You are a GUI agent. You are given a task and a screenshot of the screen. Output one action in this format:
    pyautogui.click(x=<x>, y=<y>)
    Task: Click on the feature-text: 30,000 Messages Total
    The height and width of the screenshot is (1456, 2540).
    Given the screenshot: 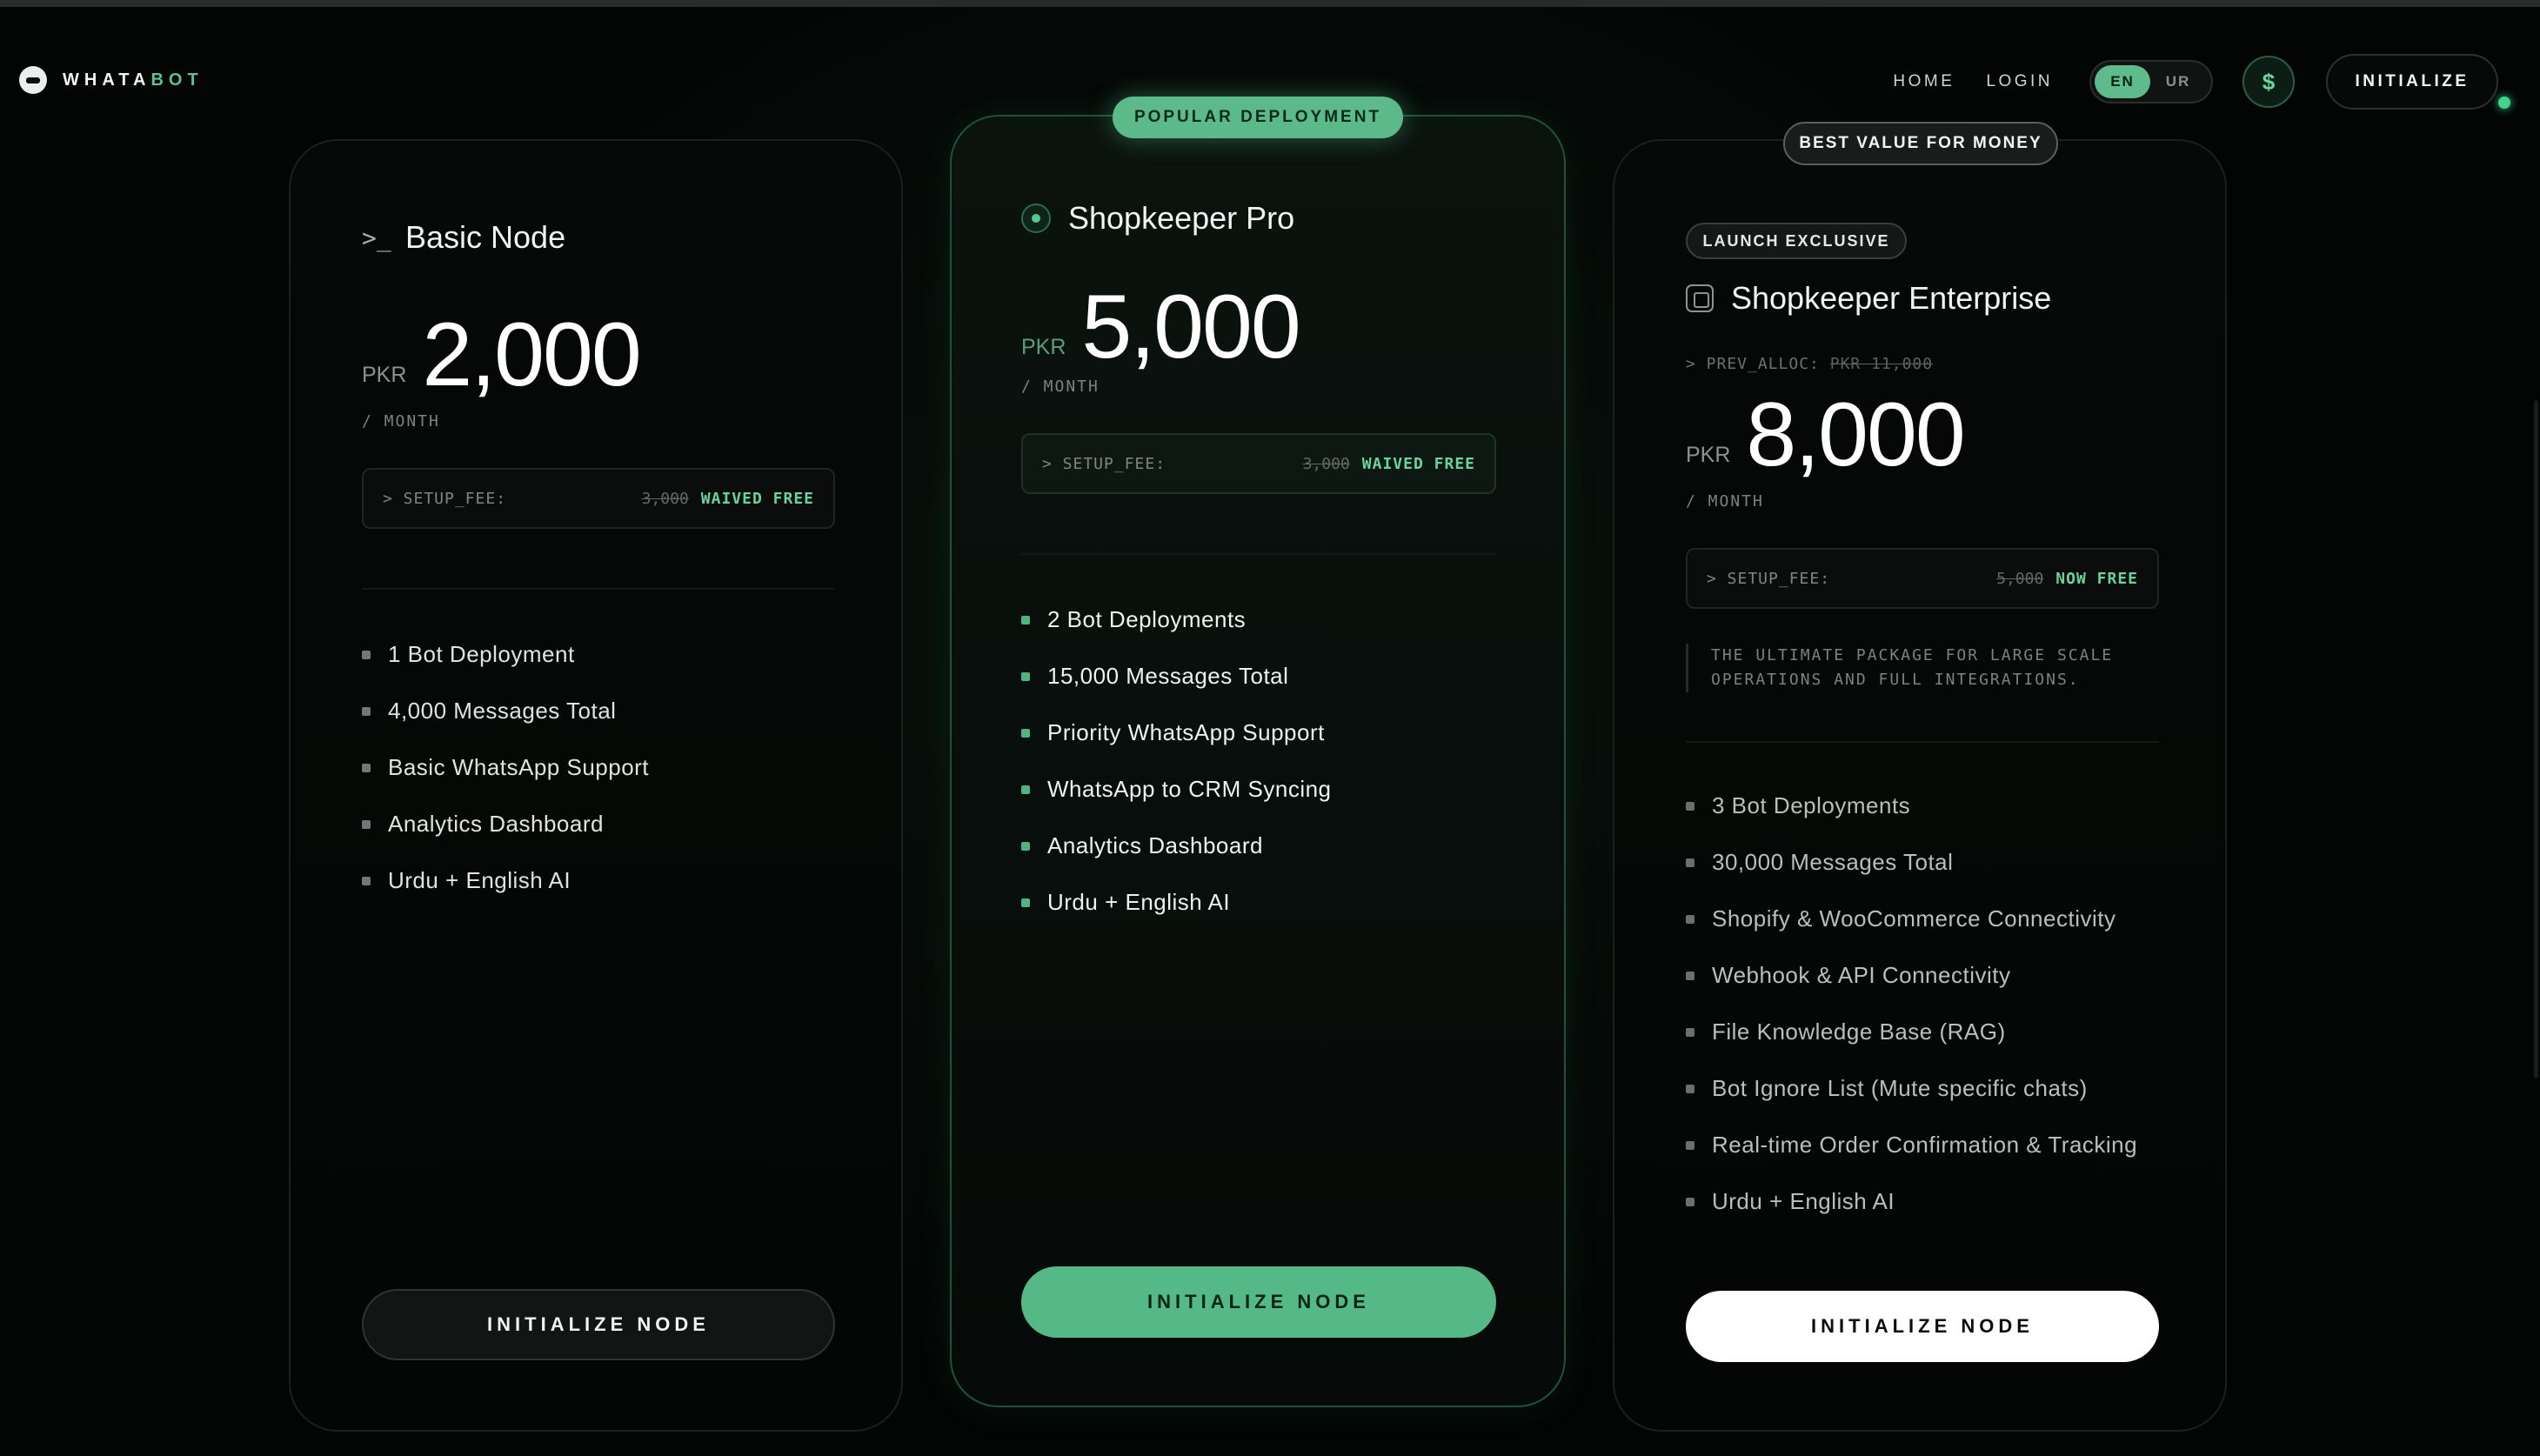 What is the action you would take?
    pyautogui.click(x=1833, y=862)
    